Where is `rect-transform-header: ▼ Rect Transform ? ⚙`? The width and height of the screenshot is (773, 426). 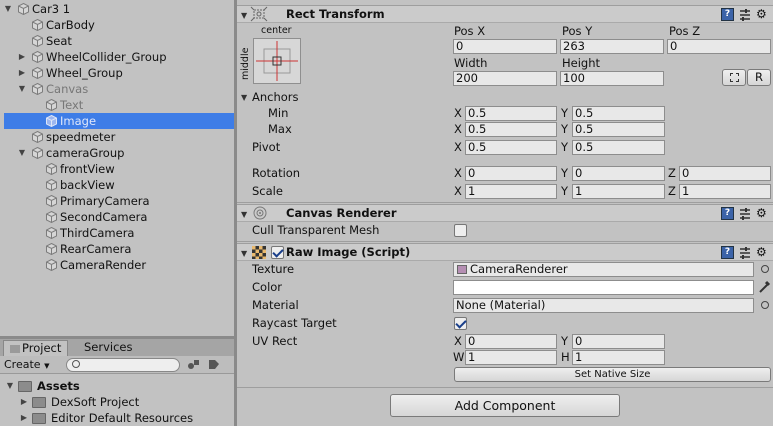
rect-transform-header: ▼ Rect Transform ? ⚙ is located at coordinates (505, 14).